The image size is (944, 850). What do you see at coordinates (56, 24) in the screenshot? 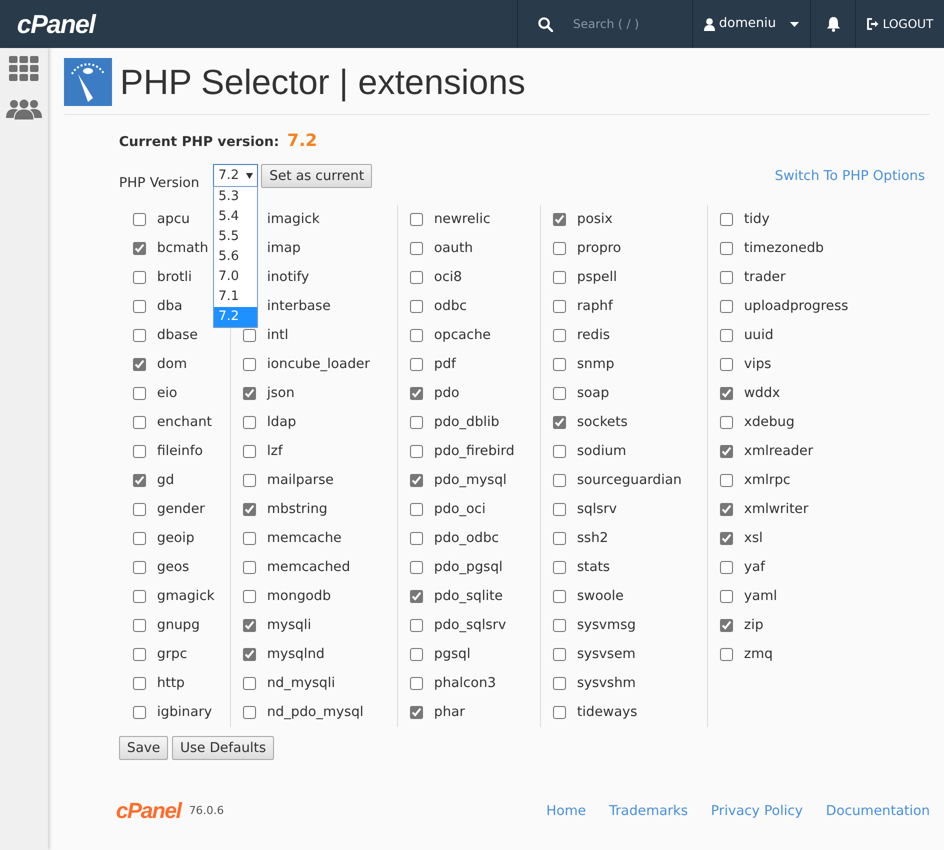
I see `logo: cPanel` at bounding box center [56, 24].